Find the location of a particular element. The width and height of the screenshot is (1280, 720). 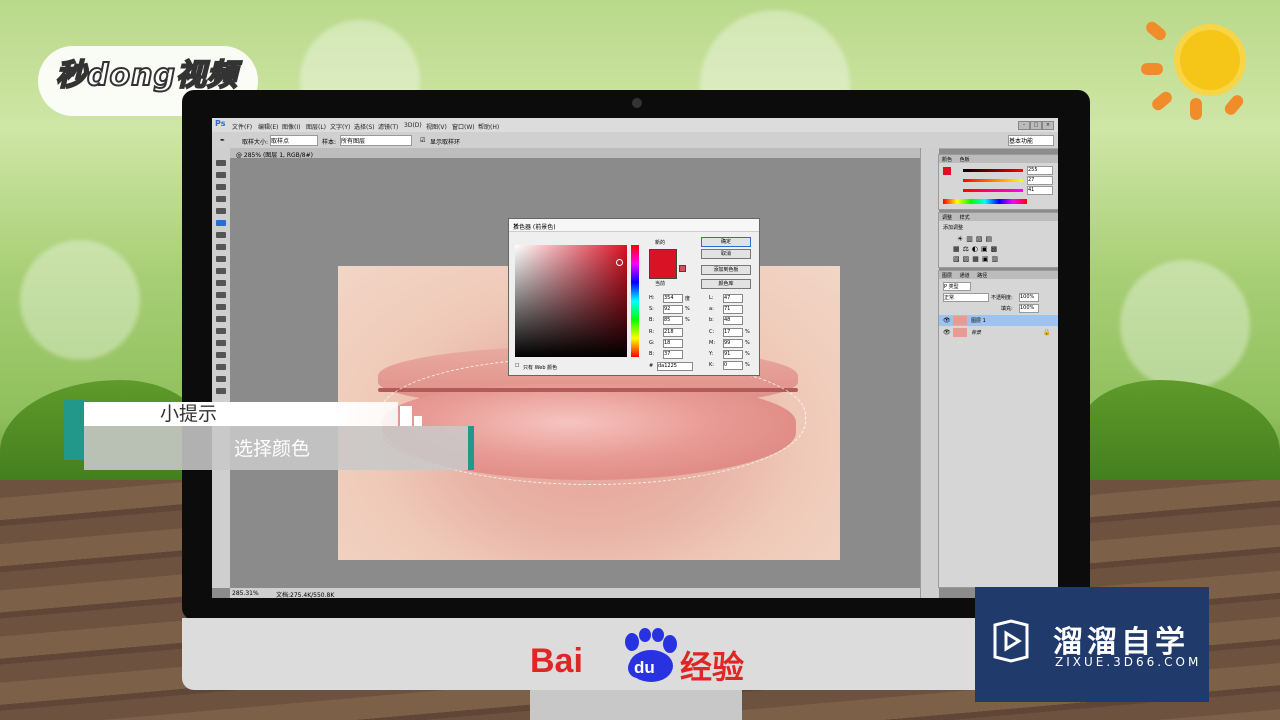

blue-slider is located at coordinates (993, 190).